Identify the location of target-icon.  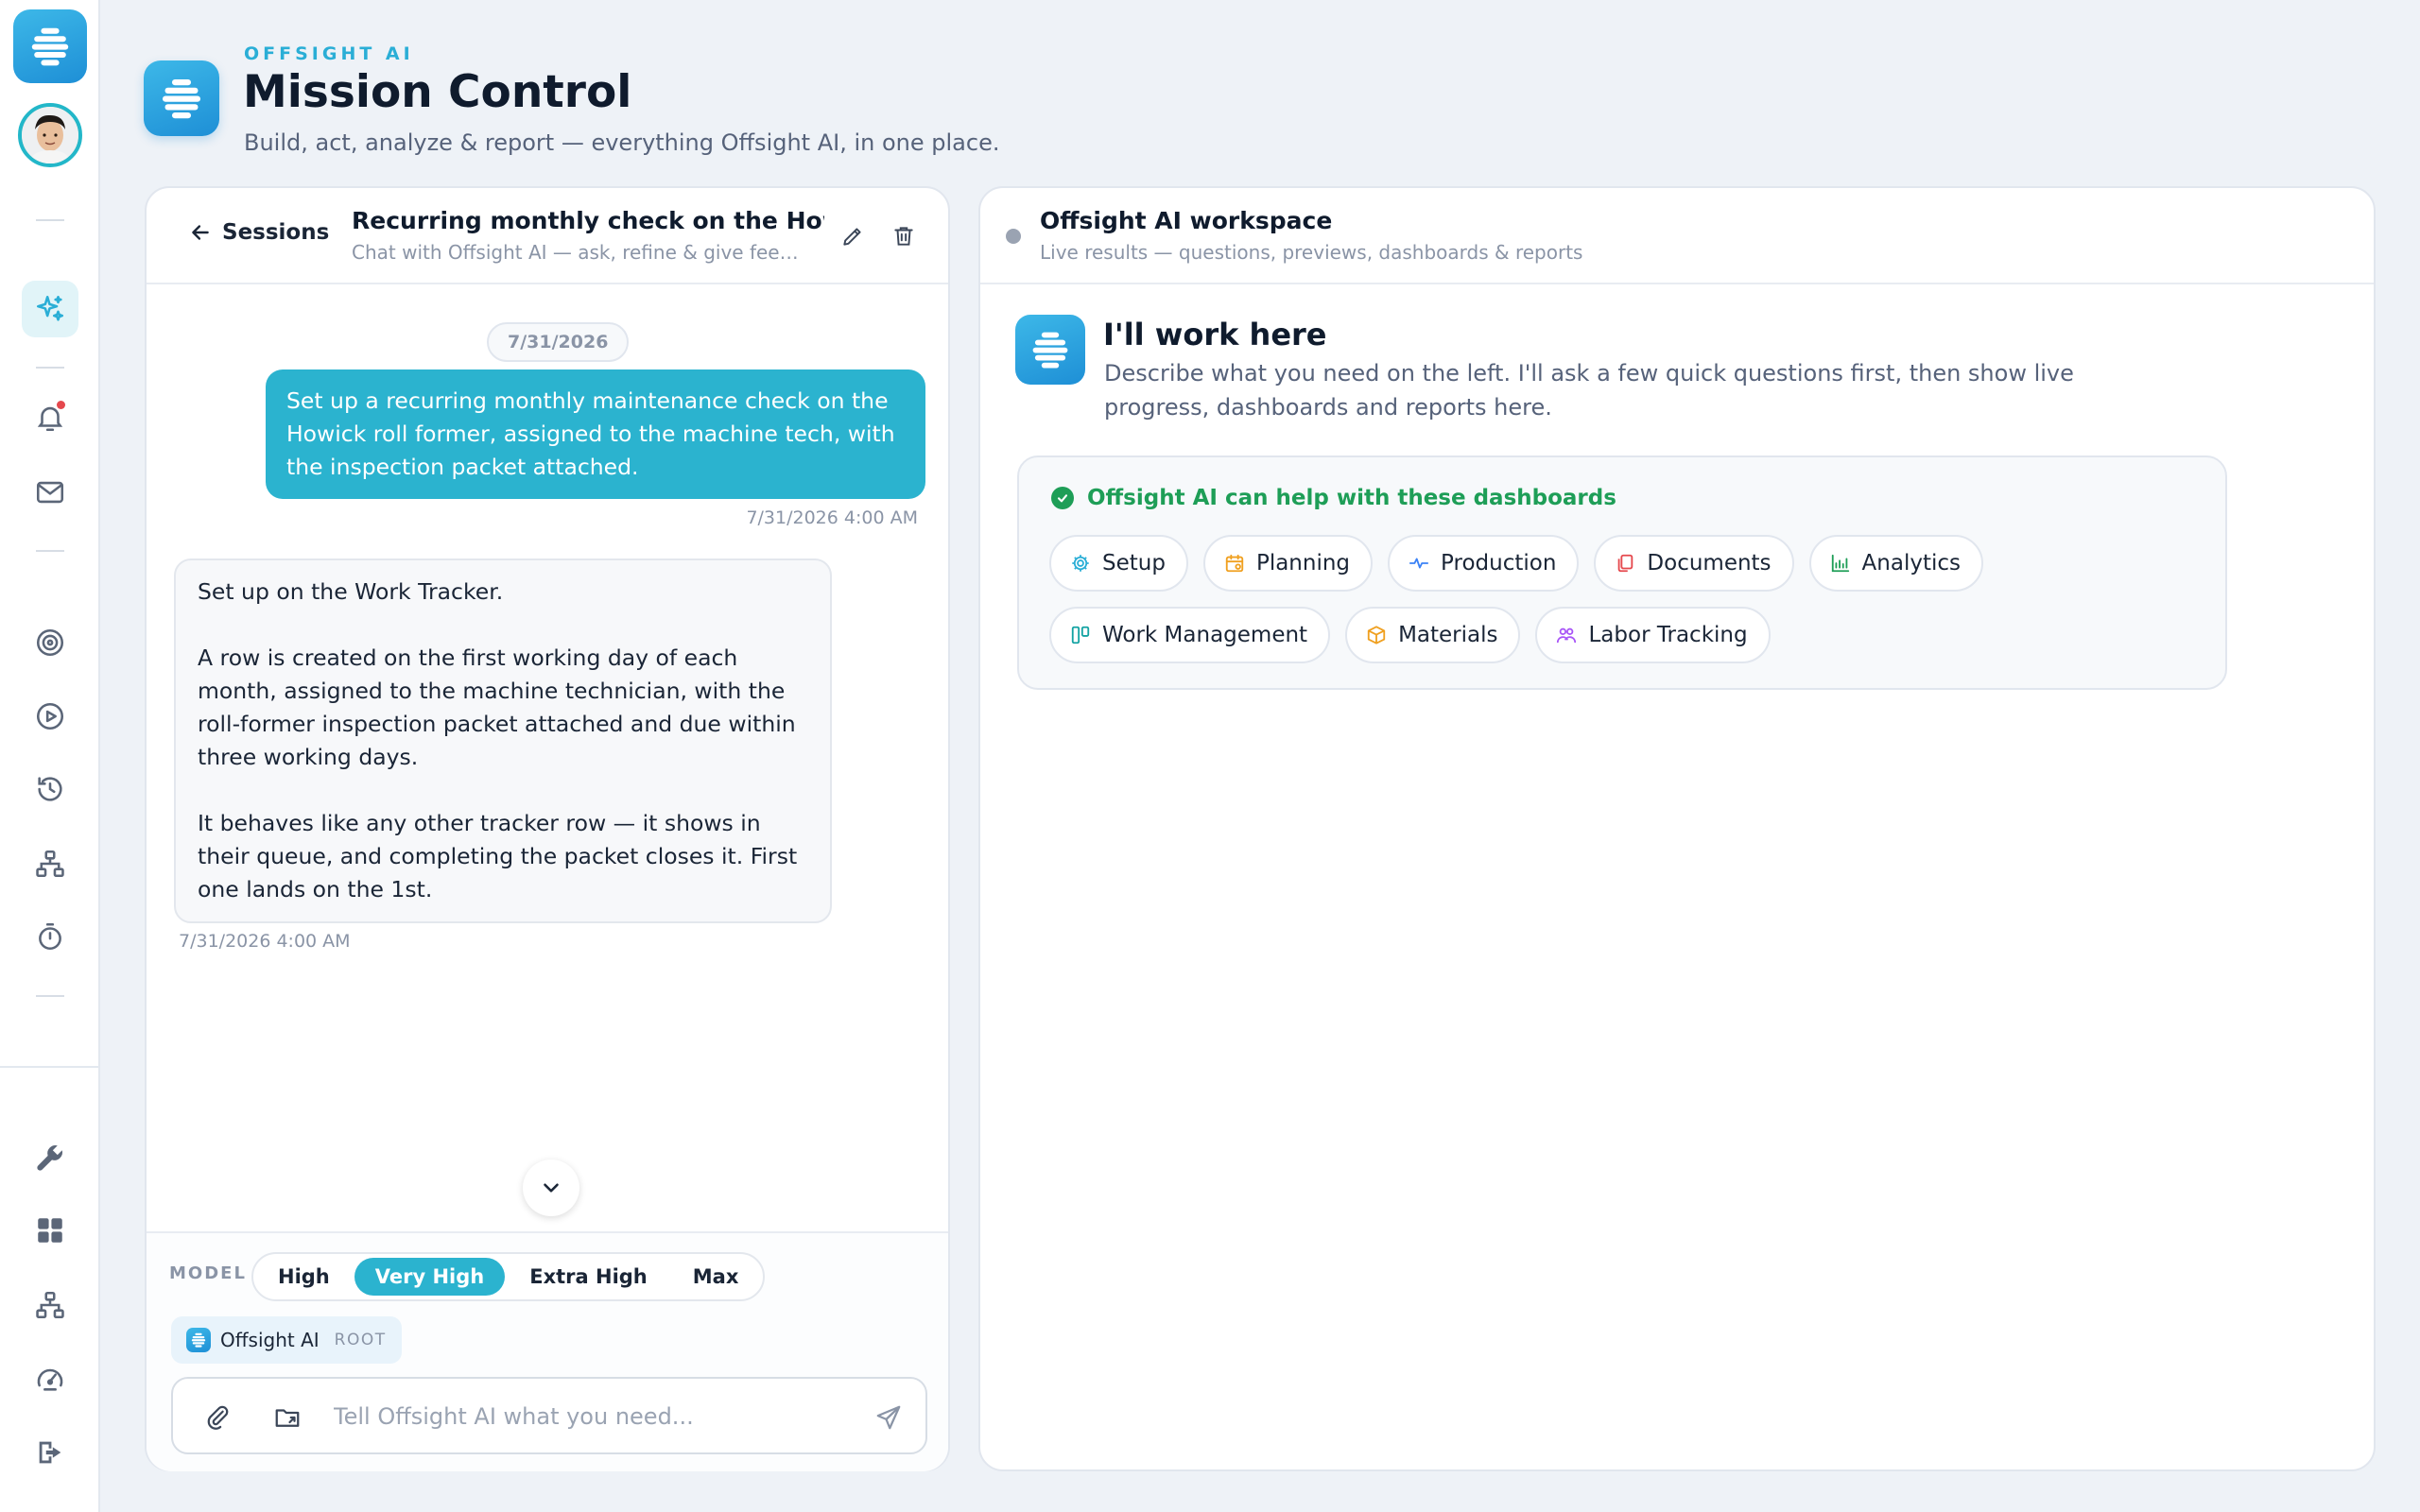
(50, 642).